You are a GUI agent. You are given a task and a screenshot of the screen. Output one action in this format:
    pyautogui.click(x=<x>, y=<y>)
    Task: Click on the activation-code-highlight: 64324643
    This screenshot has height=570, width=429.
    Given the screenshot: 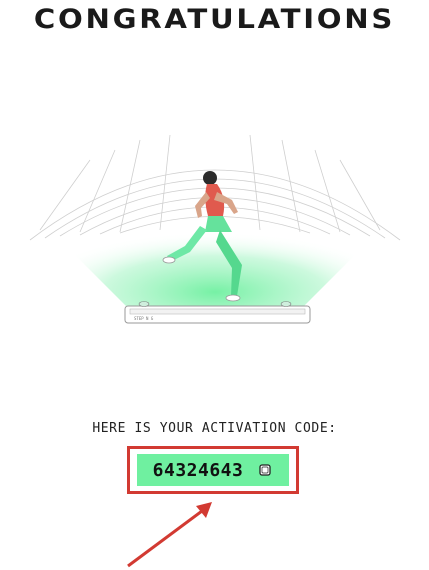 What is the action you would take?
    pyautogui.click(x=213, y=470)
    